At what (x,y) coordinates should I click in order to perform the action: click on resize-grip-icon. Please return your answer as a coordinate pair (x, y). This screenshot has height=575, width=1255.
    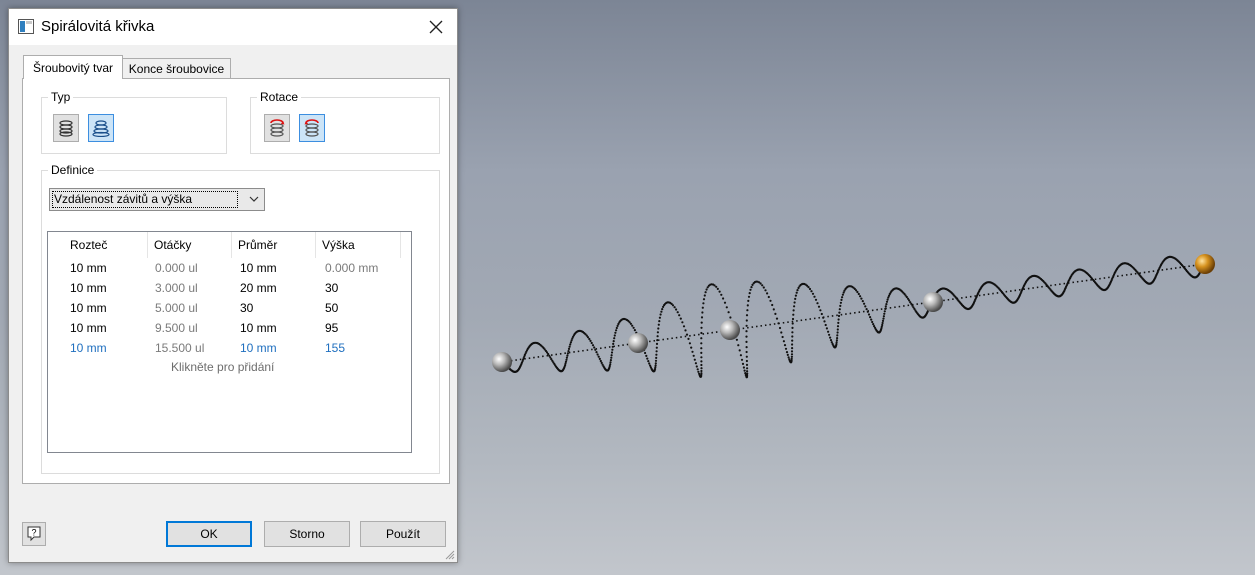
    Looking at the image, I should click on (449, 554).